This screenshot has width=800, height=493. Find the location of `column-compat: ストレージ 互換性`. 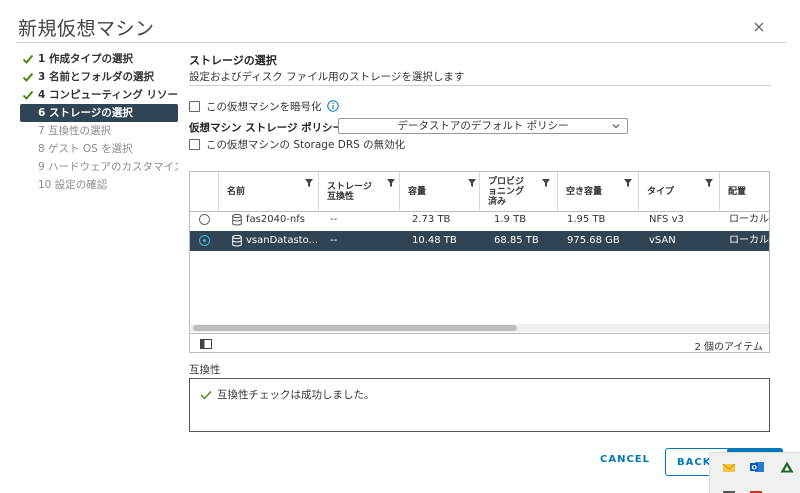

column-compat: ストレージ 互換性 is located at coordinates (358, 192).